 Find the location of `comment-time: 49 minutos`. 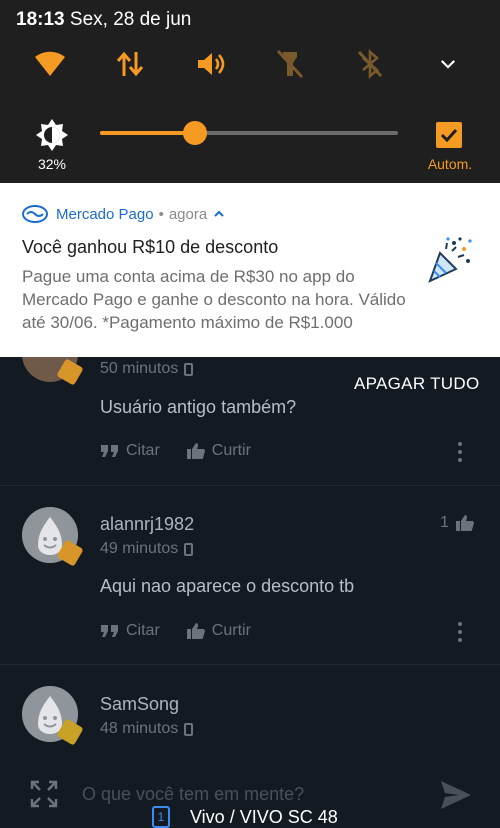

comment-time: 49 minutos is located at coordinates (147, 549).